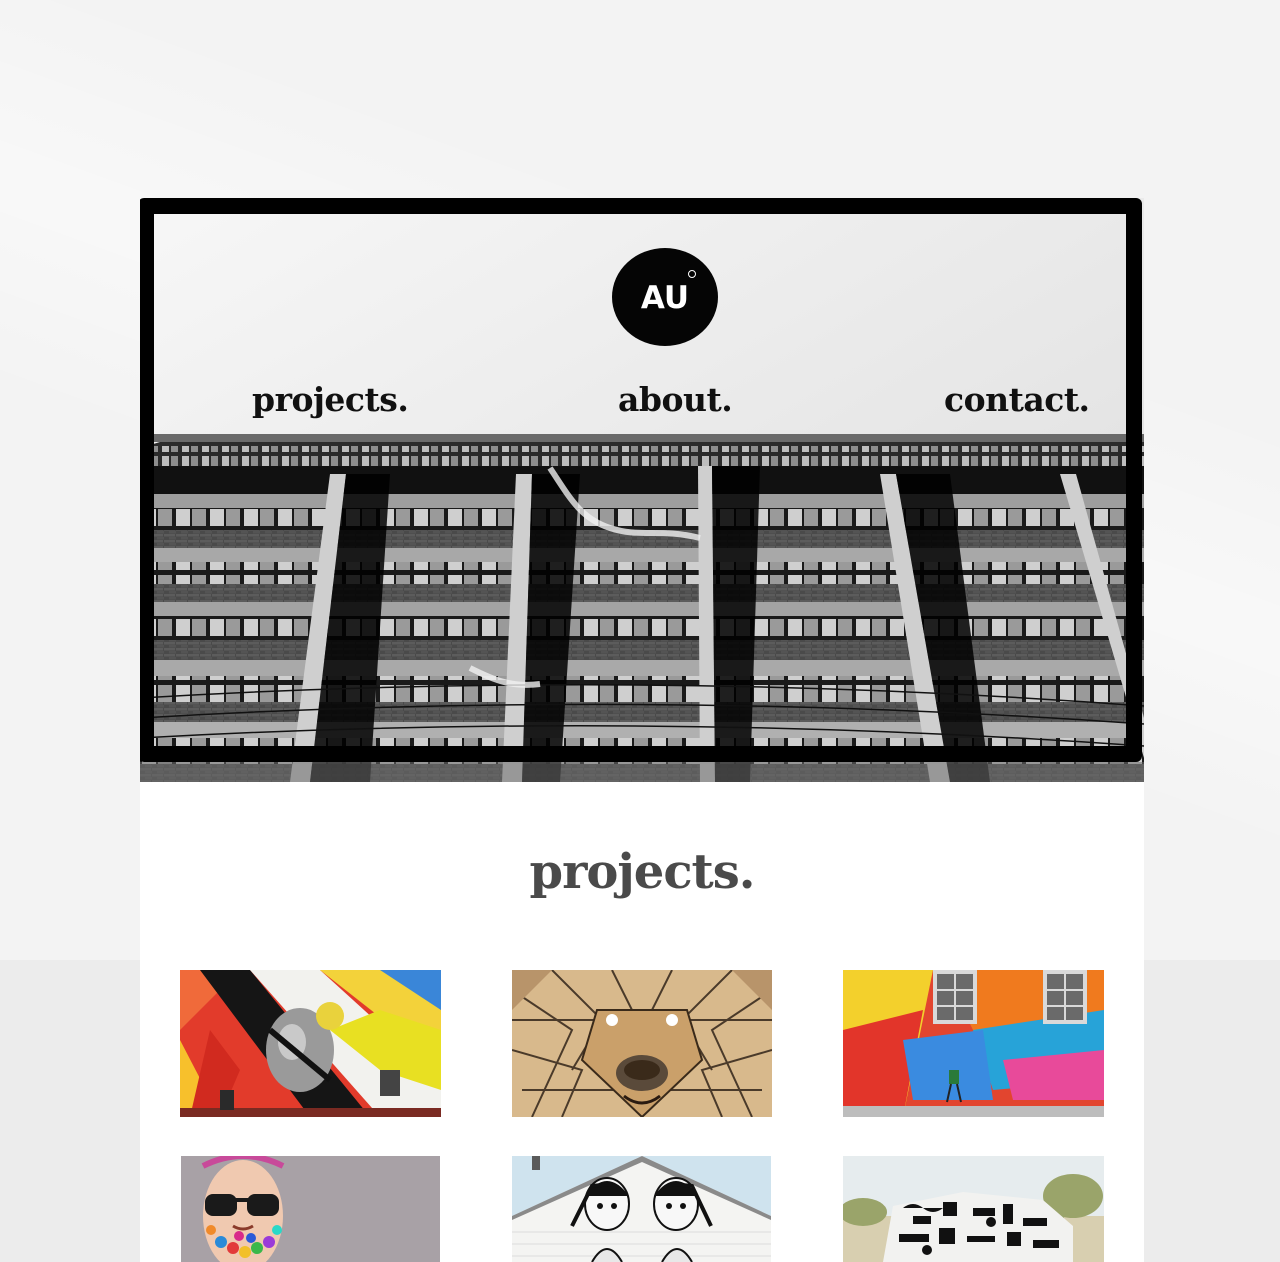 The width and height of the screenshot is (1280, 1262). I want to click on logo-text: AU, so click(665, 298).